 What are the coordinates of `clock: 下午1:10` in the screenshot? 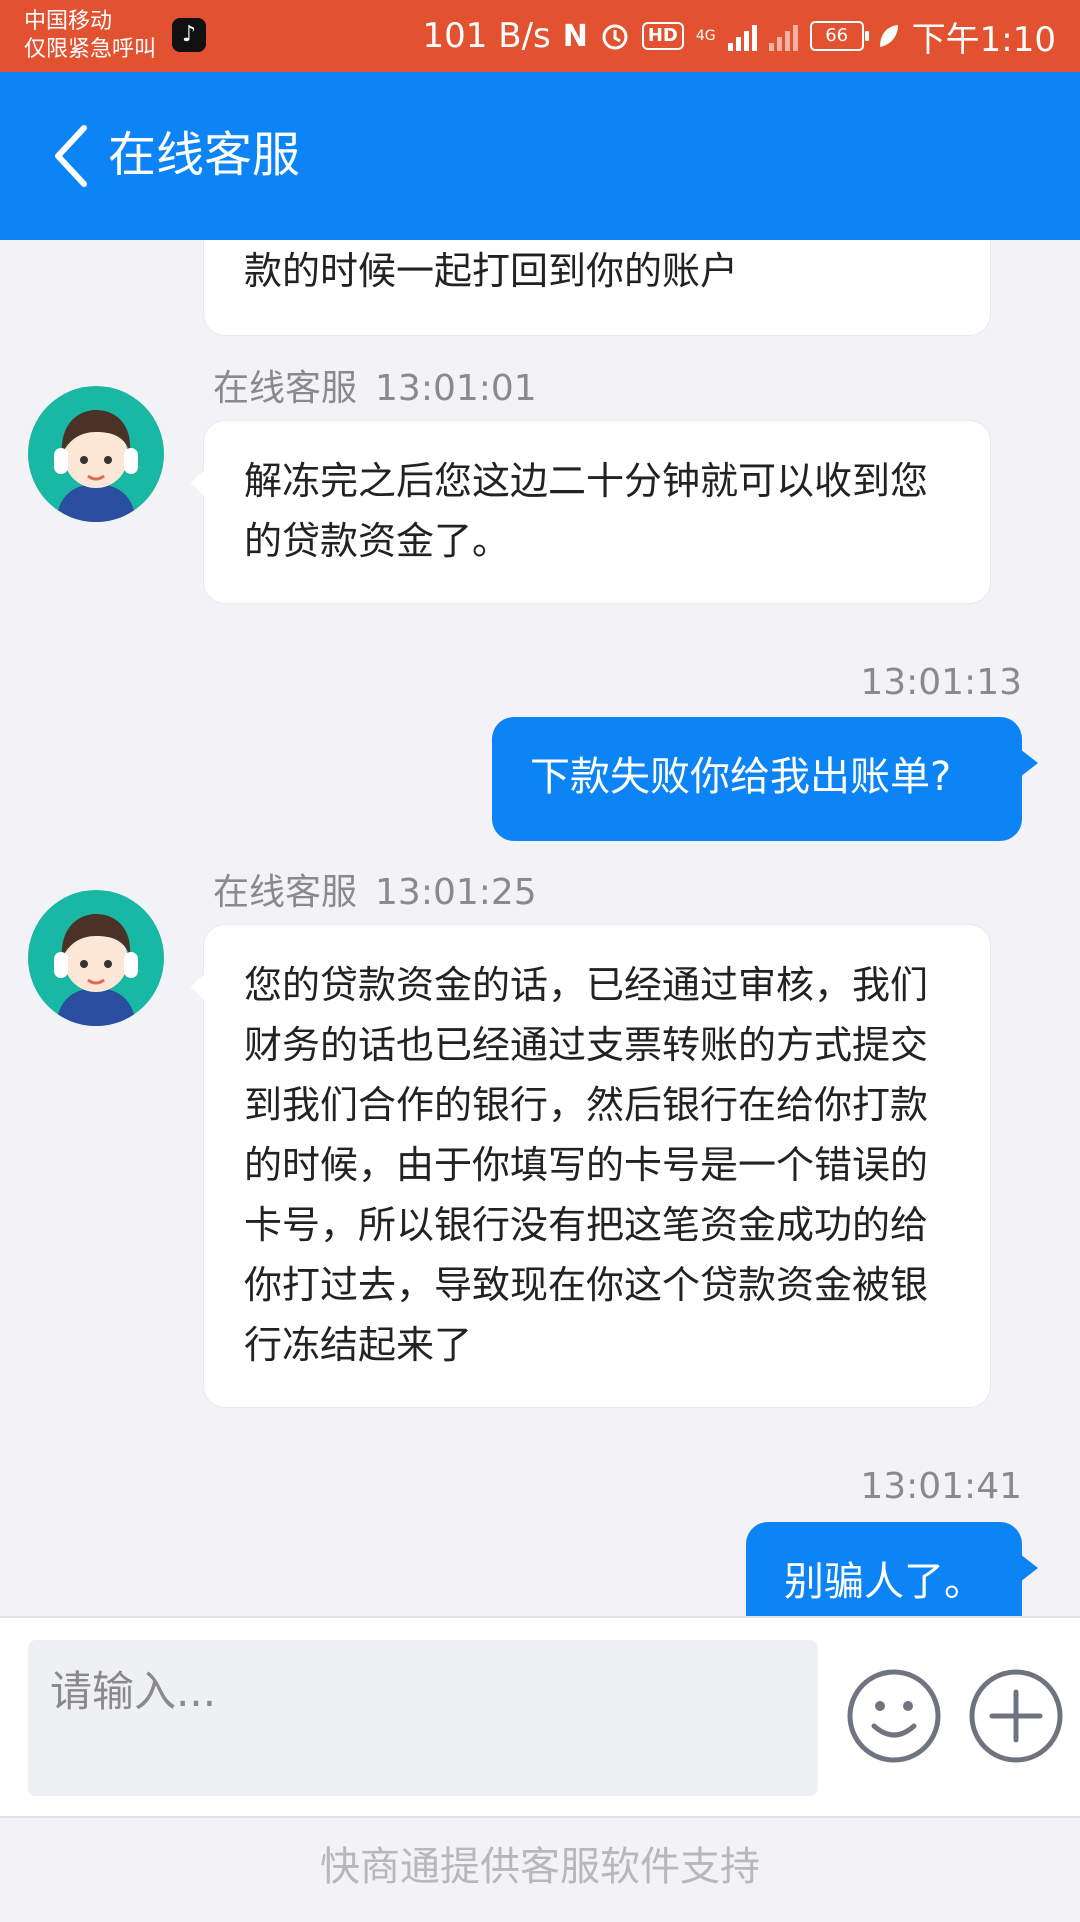 It's located at (983, 39).